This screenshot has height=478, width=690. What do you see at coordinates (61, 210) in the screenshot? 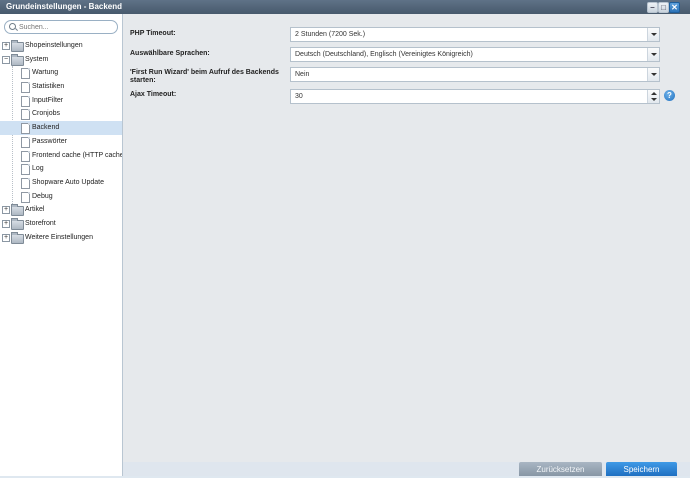
I see `tree-node-artikel: + Artikel` at bounding box center [61, 210].